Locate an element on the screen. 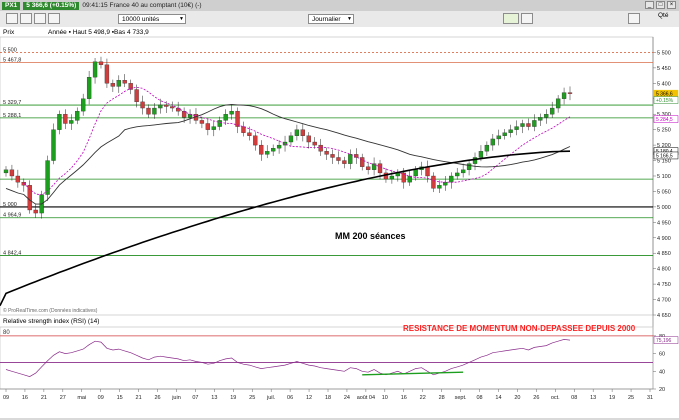 The image size is (679, 420). units-select-value: 10000 unités is located at coordinates (141, 19).